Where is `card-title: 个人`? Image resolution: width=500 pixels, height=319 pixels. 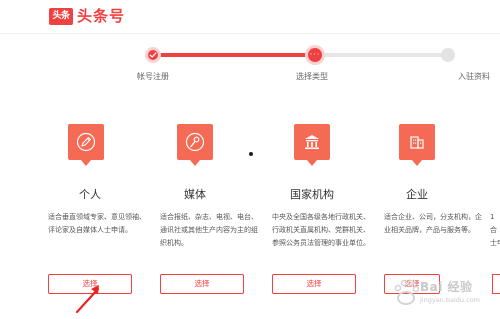
card-title: 个人 is located at coordinates (90, 194).